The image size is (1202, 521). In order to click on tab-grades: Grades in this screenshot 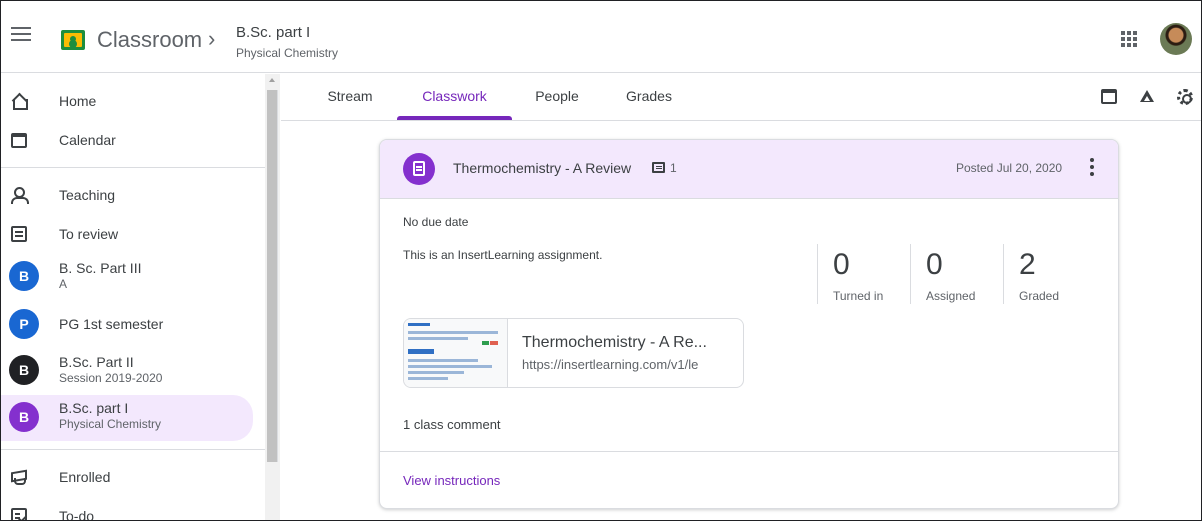, I will do `click(649, 97)`.